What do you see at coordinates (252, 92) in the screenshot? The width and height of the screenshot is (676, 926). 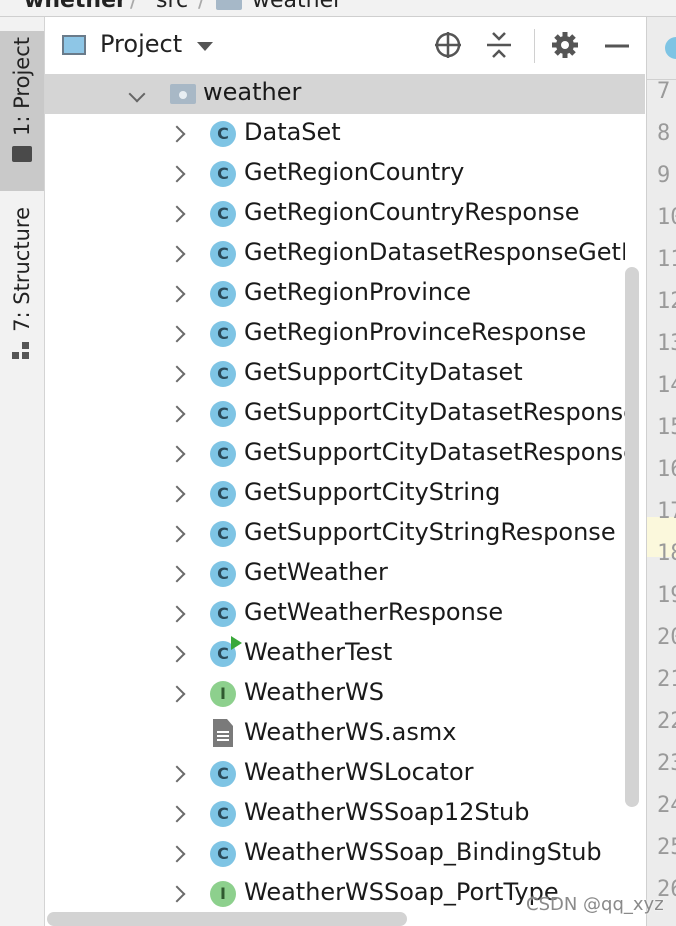 I see `package-label: weather` at bounding box center [252, 92].